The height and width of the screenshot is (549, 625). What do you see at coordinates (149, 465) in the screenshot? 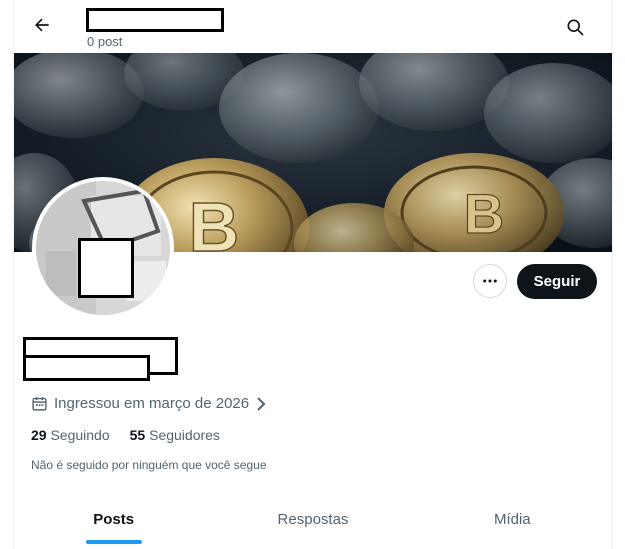
I see `followed-by-note: Não é seguido por ninguém que você segue` at bounding box center [149, 465].